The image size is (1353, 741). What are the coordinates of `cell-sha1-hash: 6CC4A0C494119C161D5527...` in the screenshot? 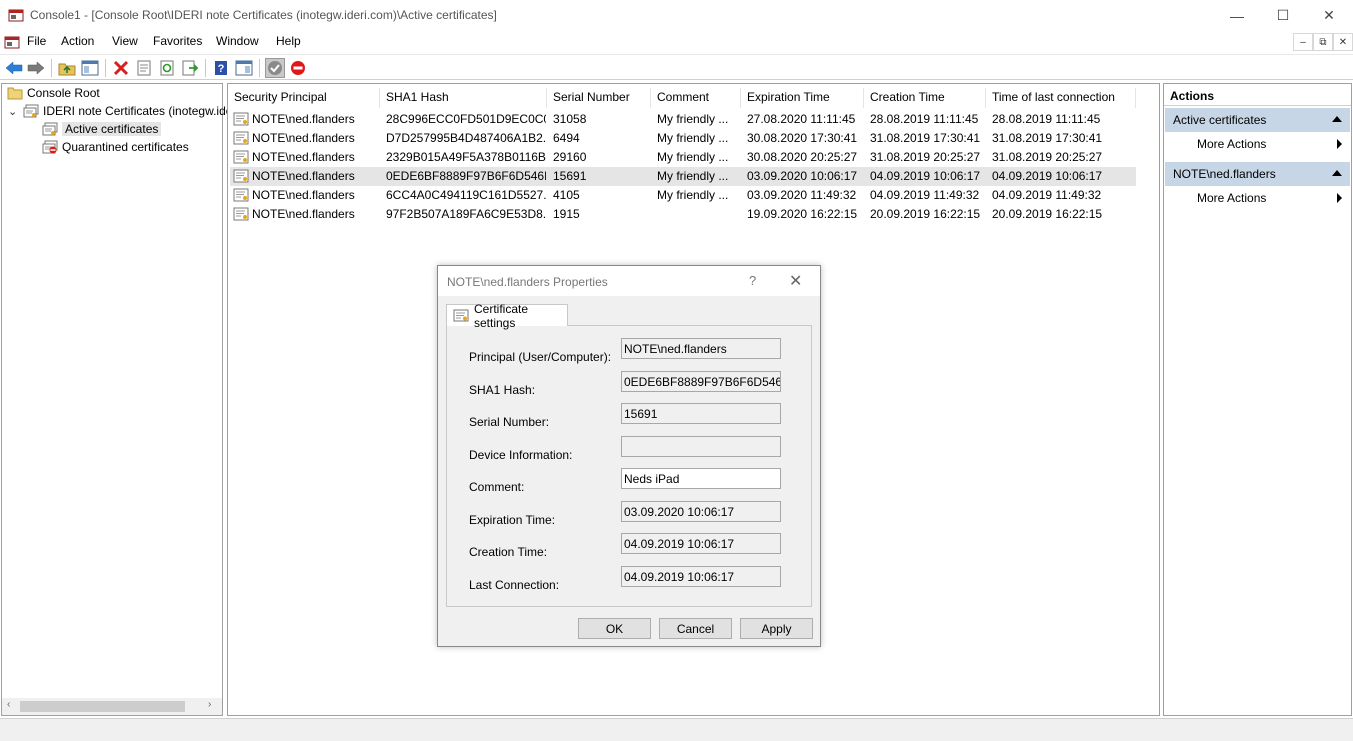 It's located at (466, 195).